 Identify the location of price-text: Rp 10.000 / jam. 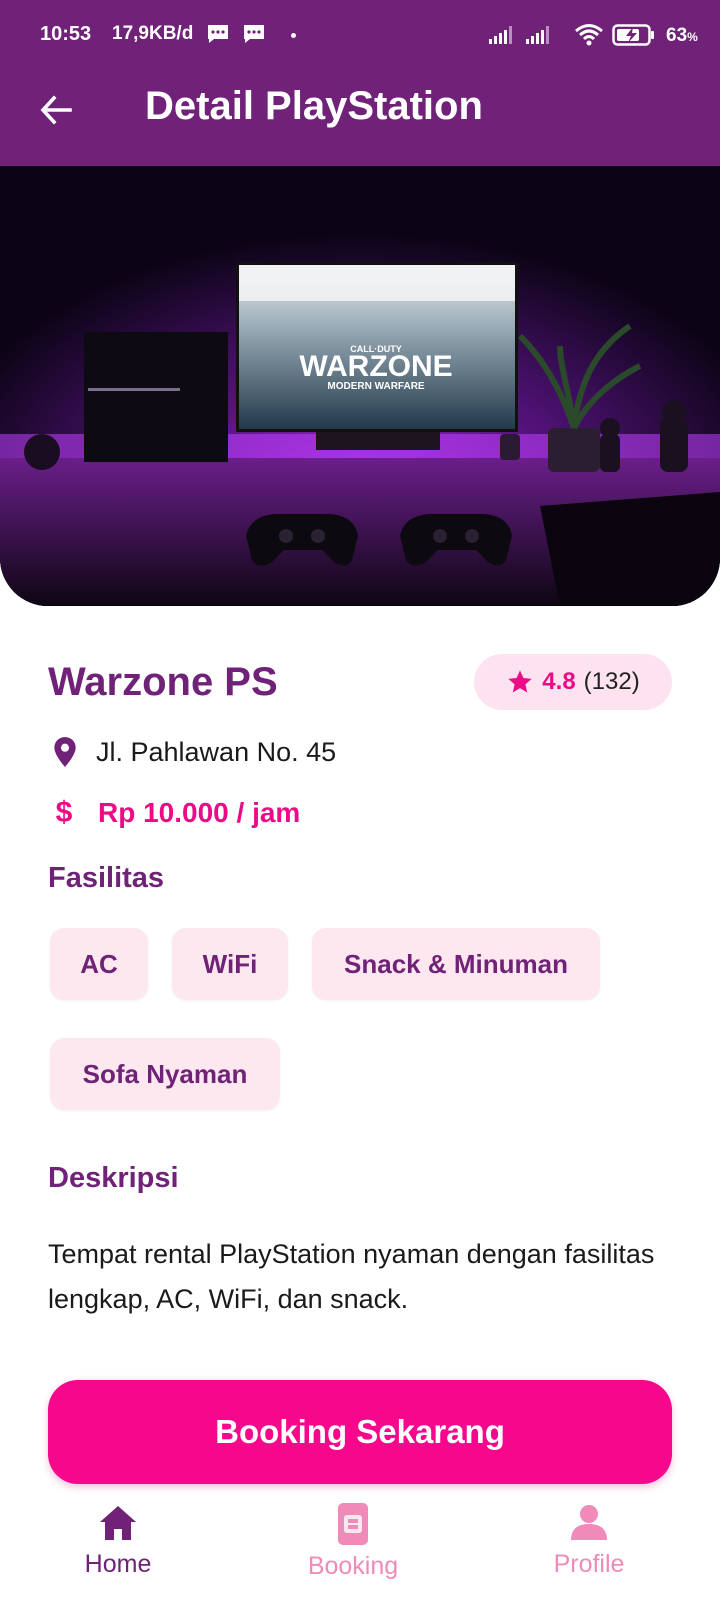
(199, 812).